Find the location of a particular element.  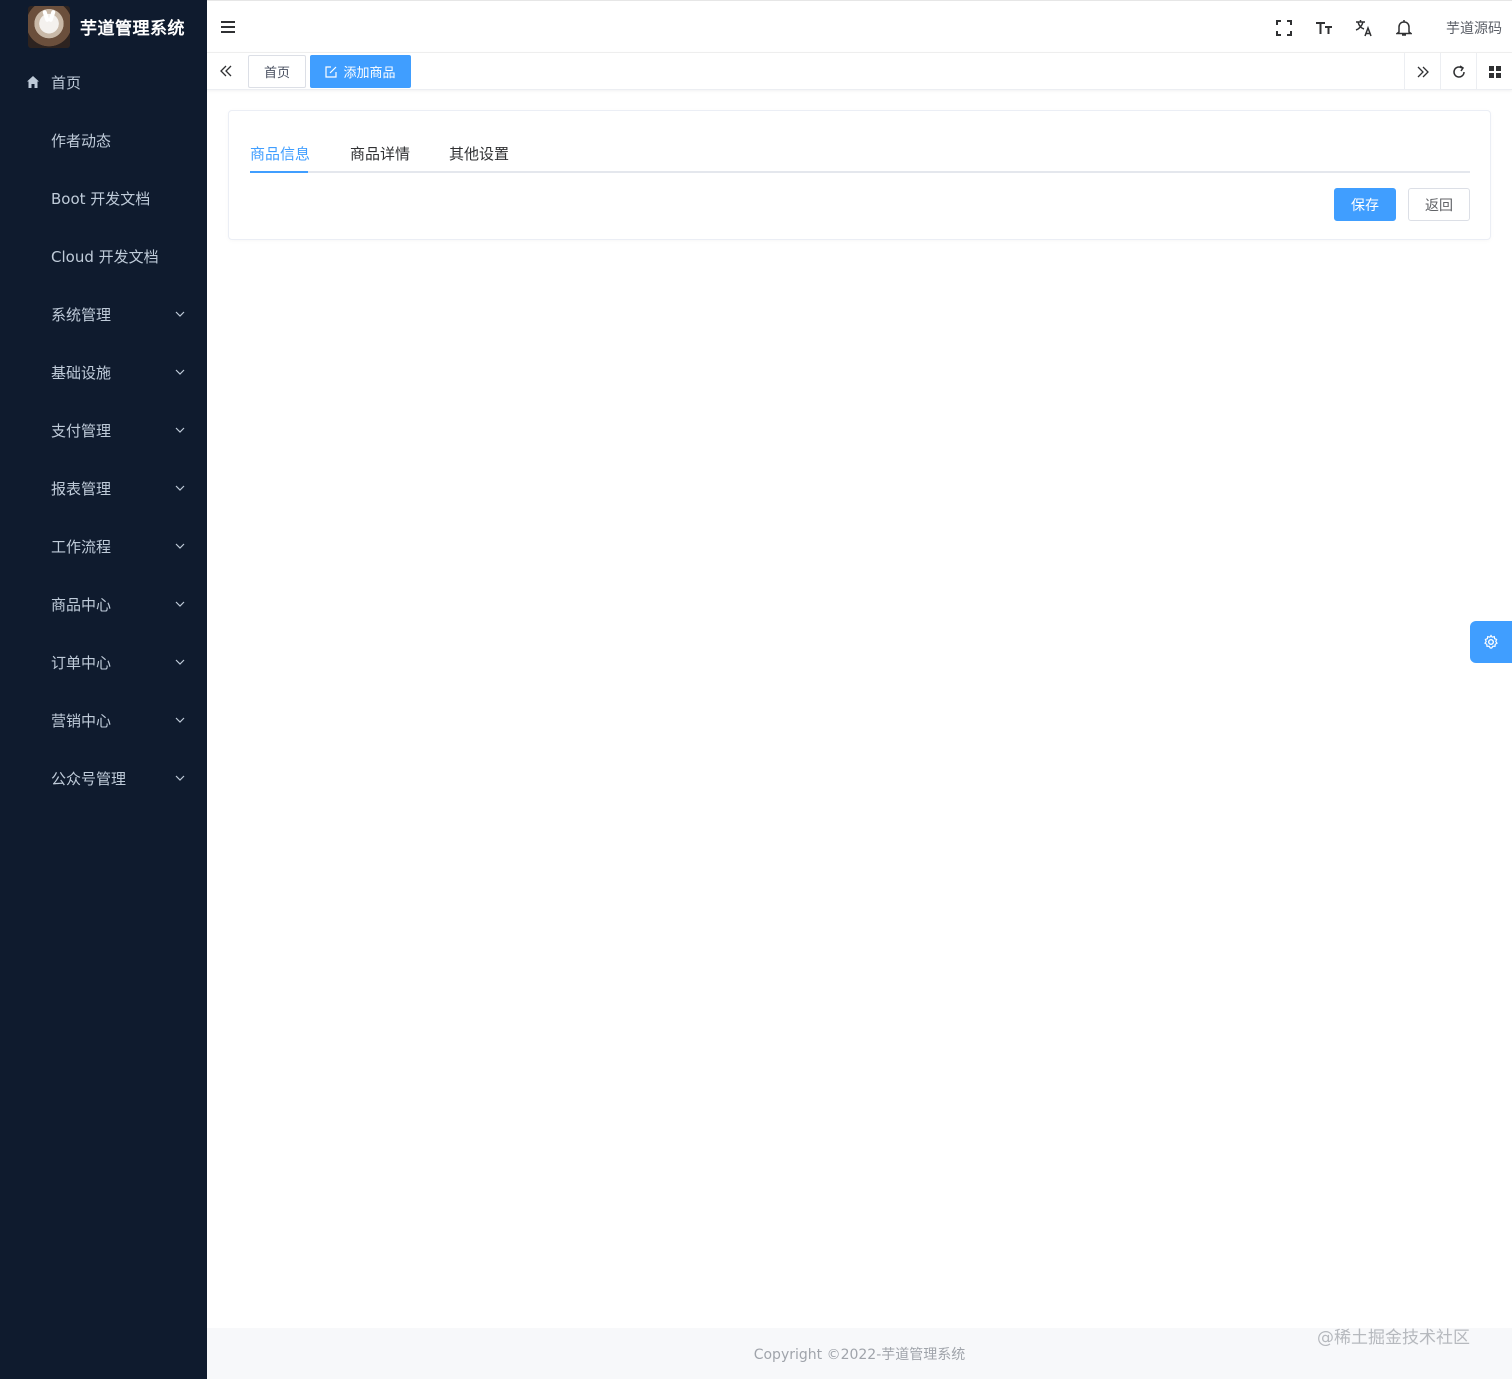

sidebar-item-system: 系统管理 is located at coordinates (103, 314).